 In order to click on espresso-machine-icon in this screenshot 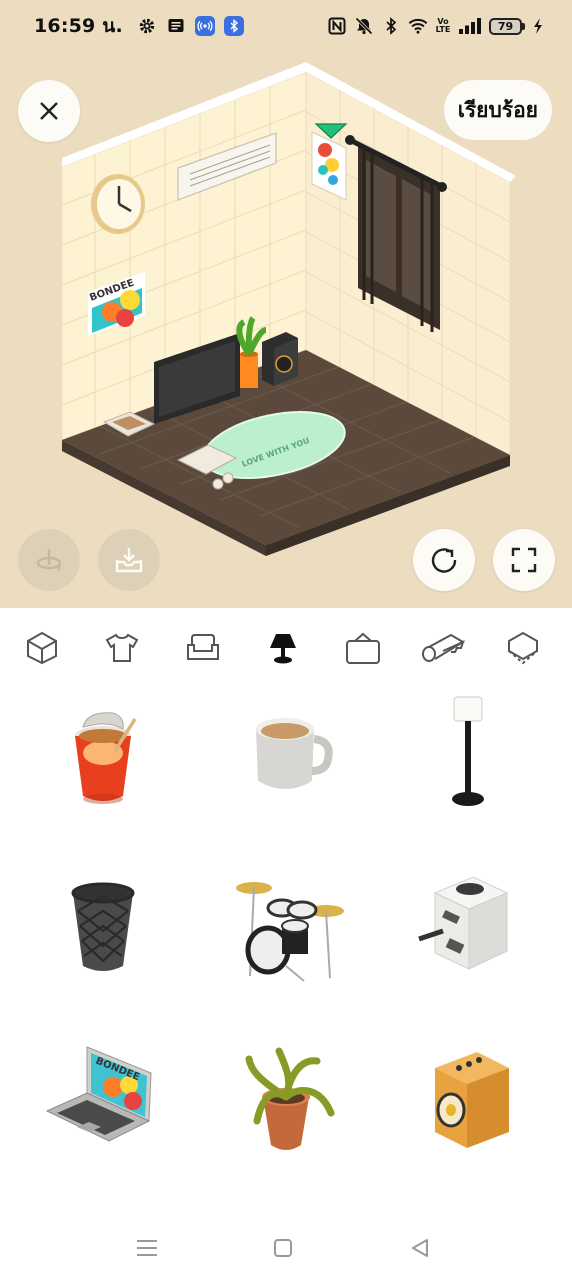, I will do `click(463, 923)`.